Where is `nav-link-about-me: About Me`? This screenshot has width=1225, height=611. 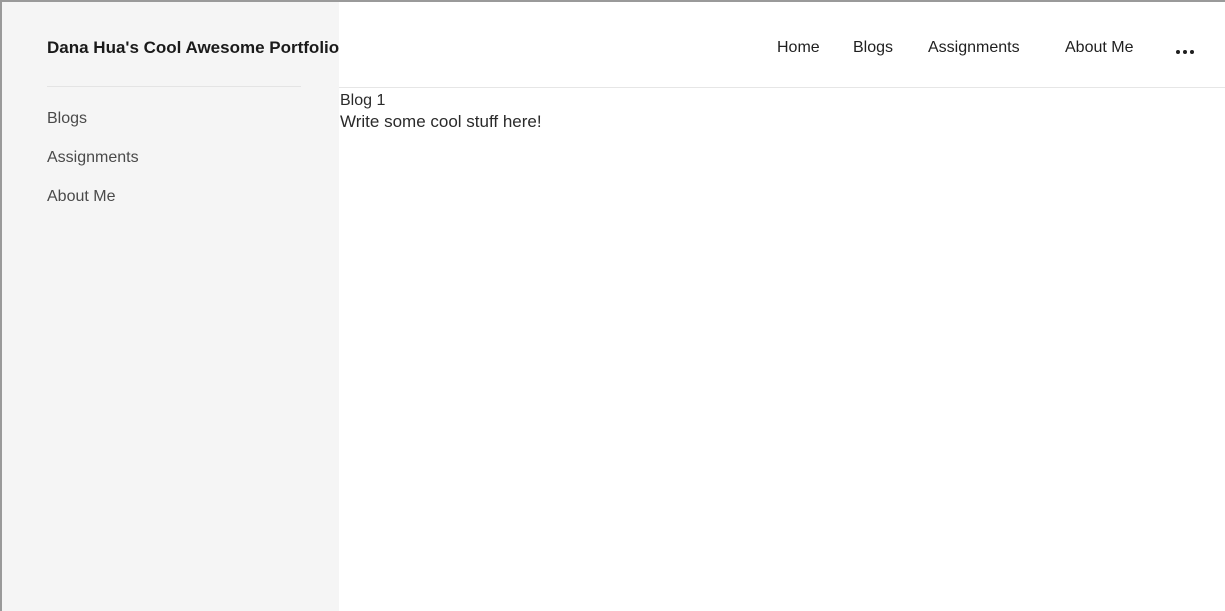
nav-link-about-me: About Me is located at coordinates (1099, 48).